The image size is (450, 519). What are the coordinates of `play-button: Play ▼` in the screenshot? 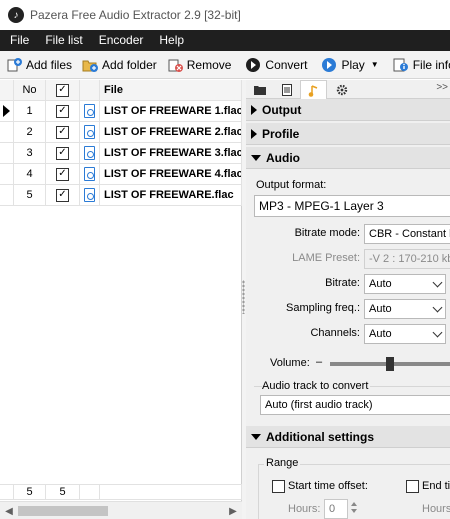 It's located at (349, 65).